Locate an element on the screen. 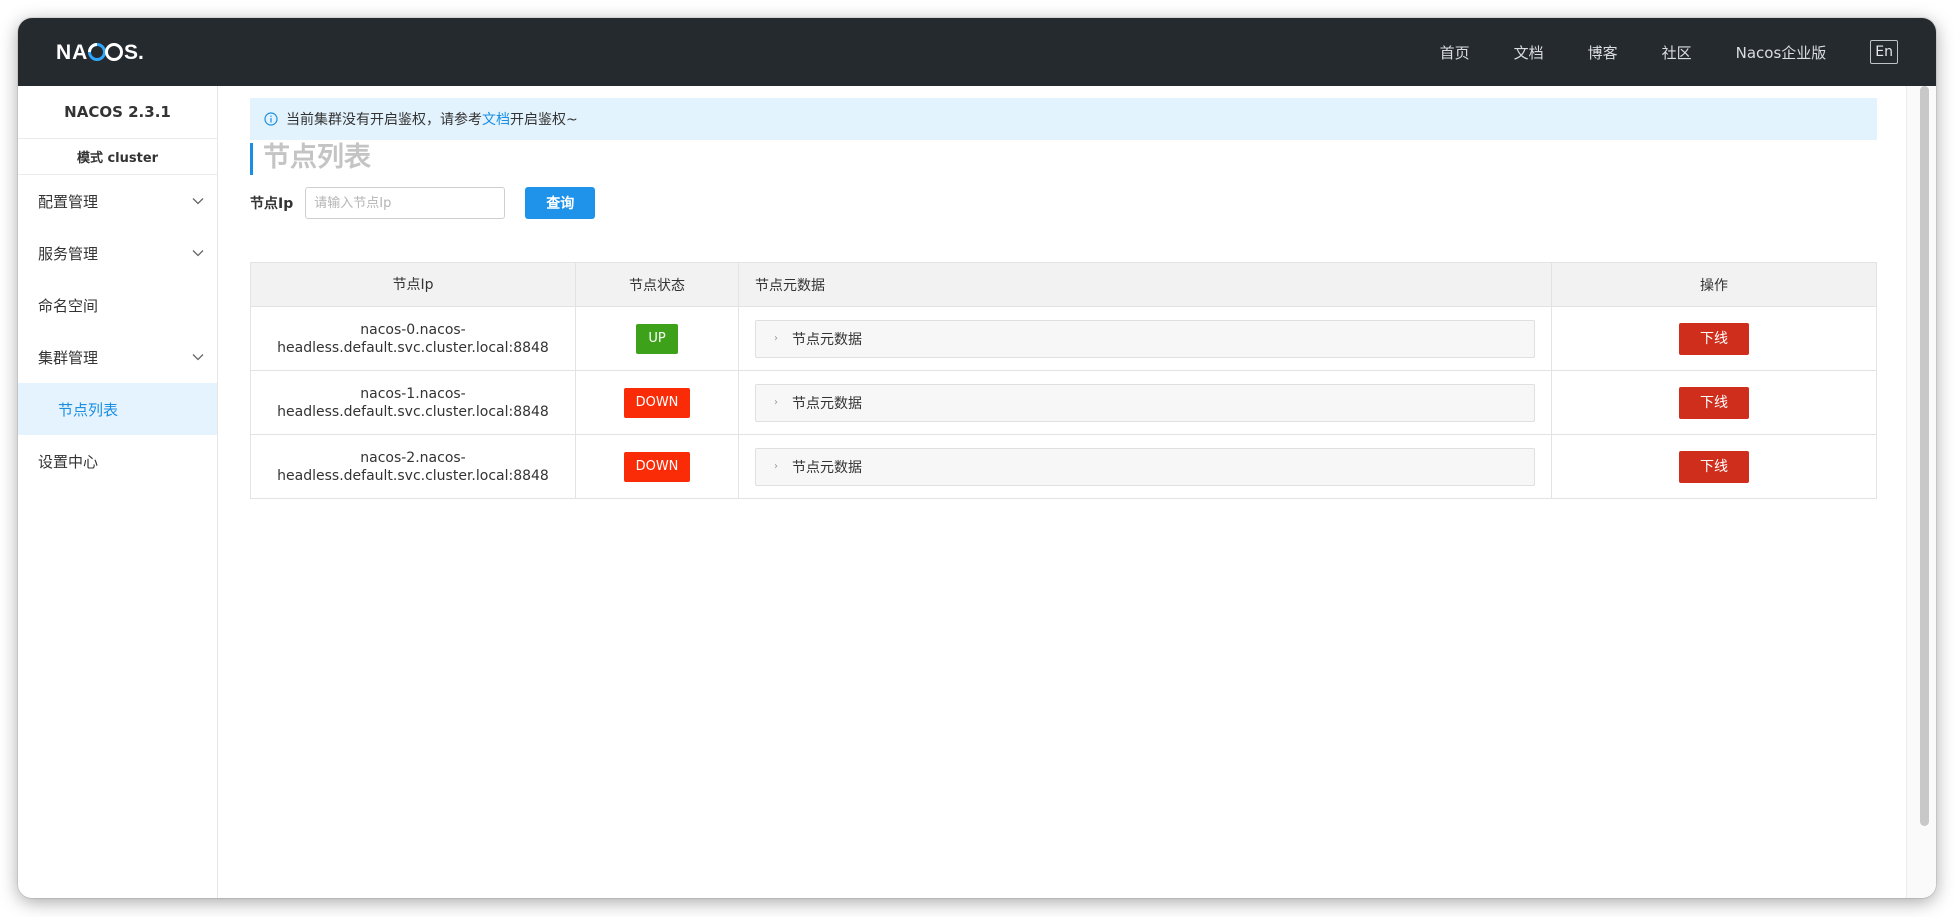 The width and height of the screenshot is (1955, 917). query-button: 查询 is located at coordinates (560, 203).